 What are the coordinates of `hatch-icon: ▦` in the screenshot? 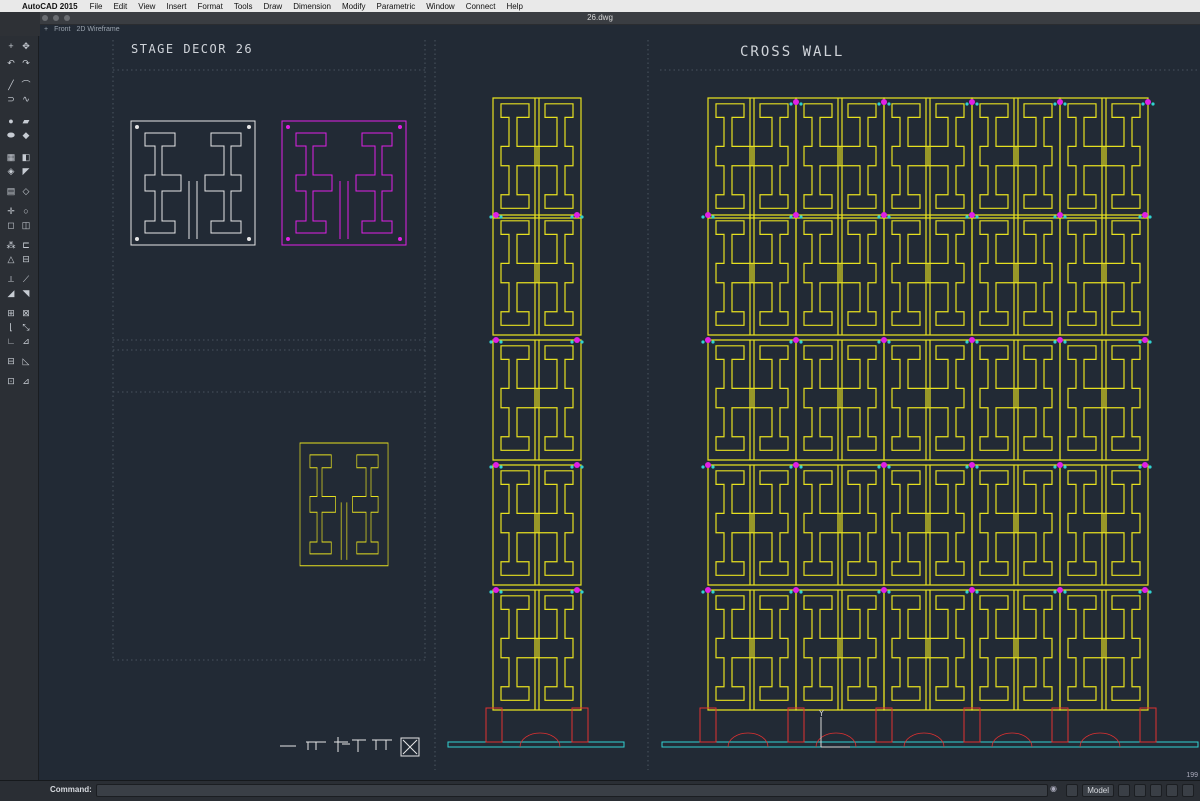 It's located at (11, 157).